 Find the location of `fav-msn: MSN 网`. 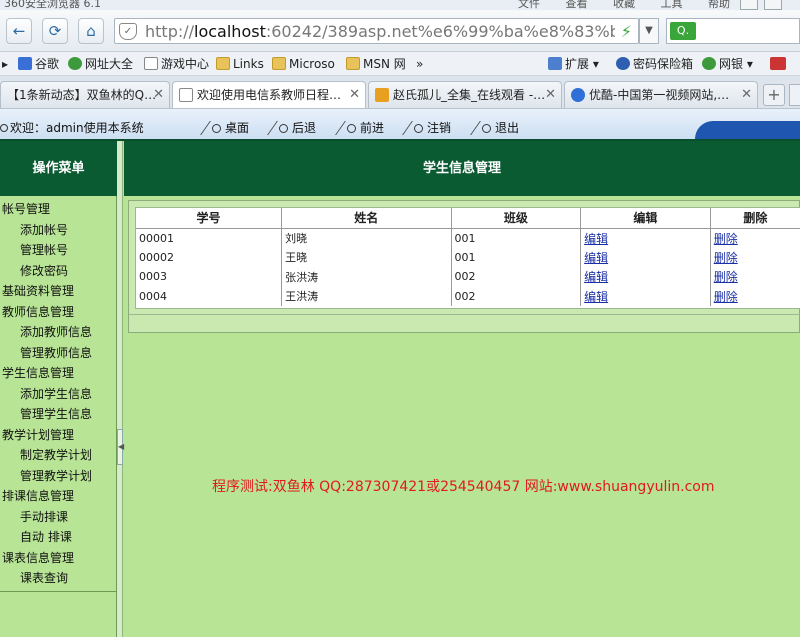

fav-msn: MSN 网 is located at coordinates (376, 64).